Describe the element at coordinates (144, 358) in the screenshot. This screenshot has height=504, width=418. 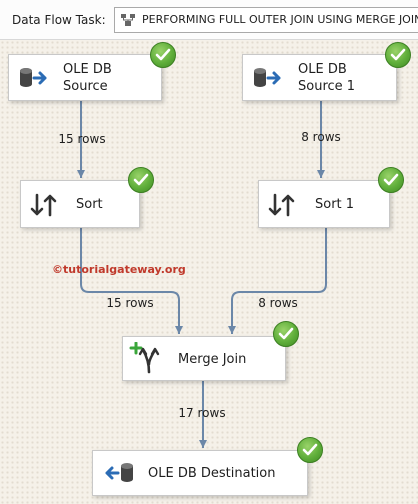
I see `merge-join-icon` at that location.